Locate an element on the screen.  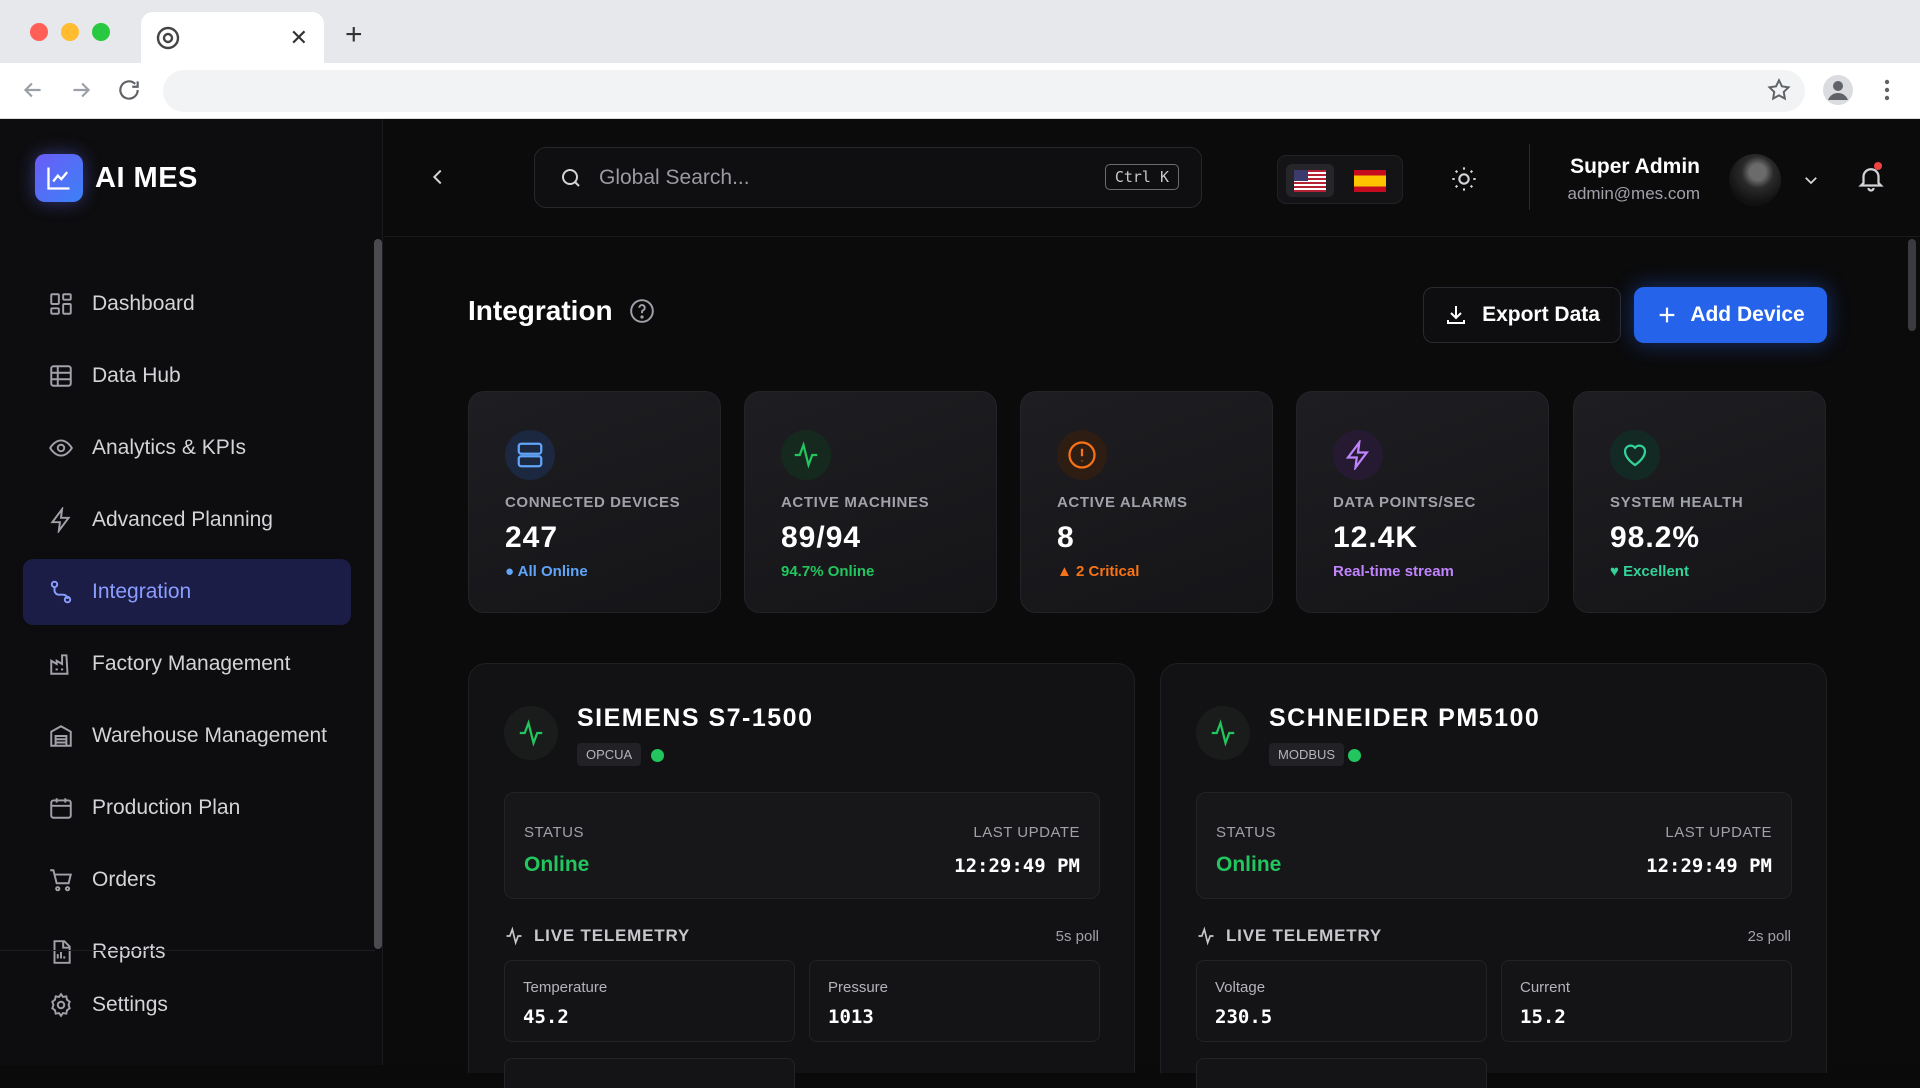
notification-badge is located at coordinates (1878, 166).